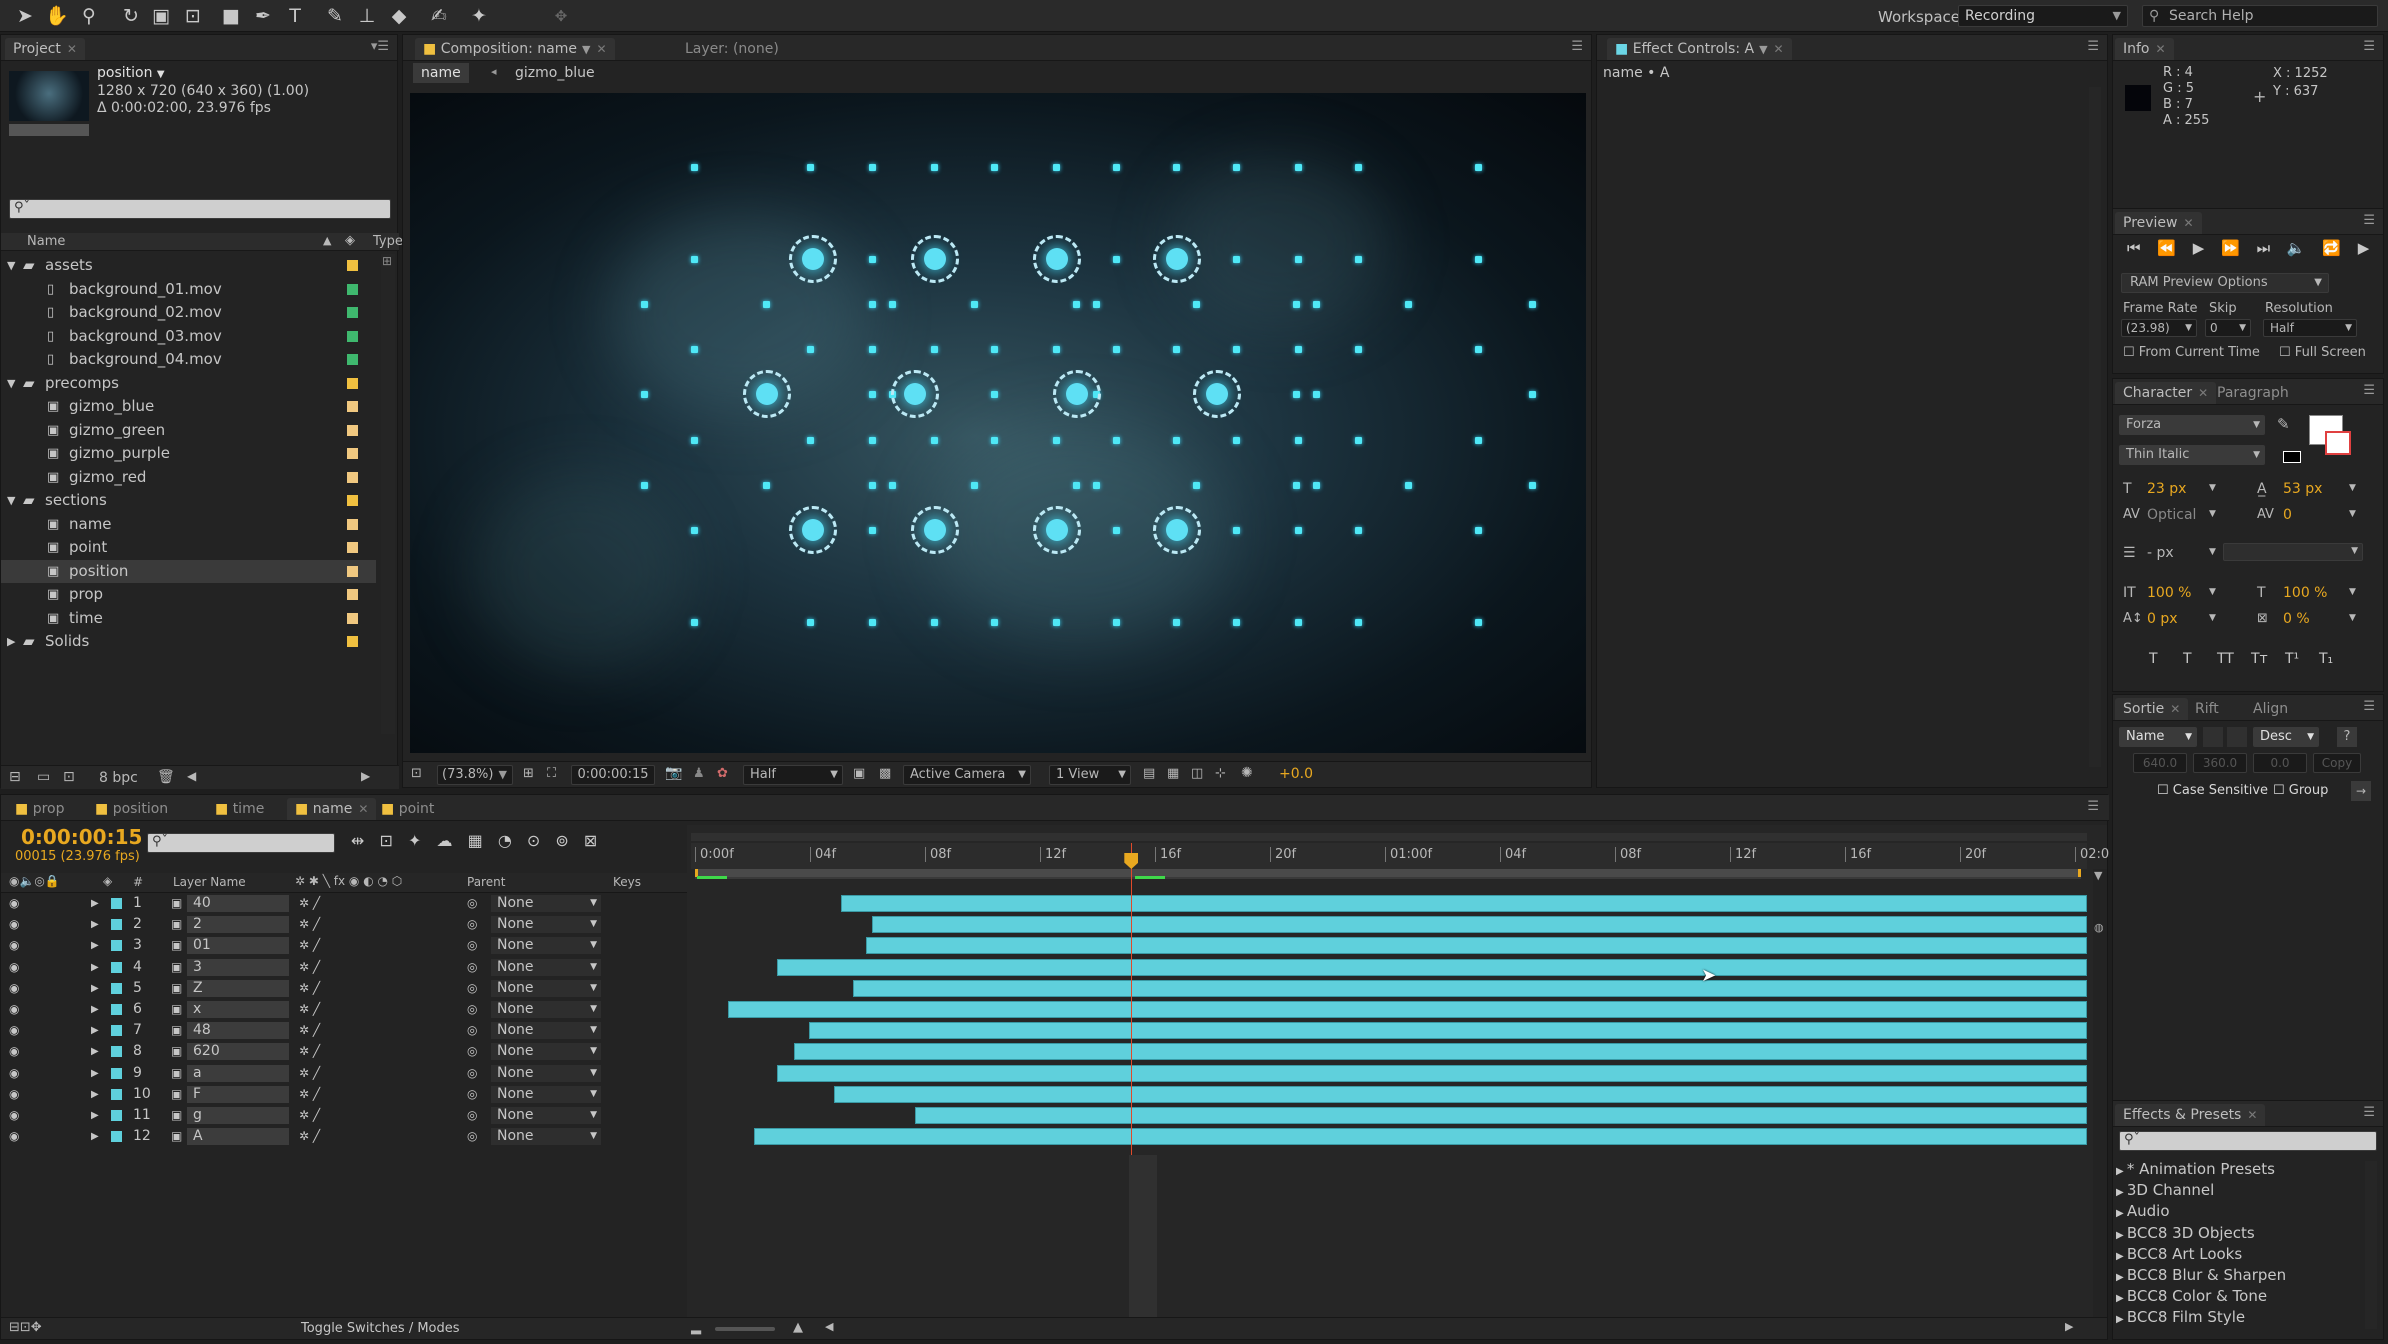 The height and width of the screenshot is (1344, 2388). What do you see at coordinates (188, 337) in the screenshot?
I see `project-item: ▯ background_03.mov` at bounding box center [188, 337].